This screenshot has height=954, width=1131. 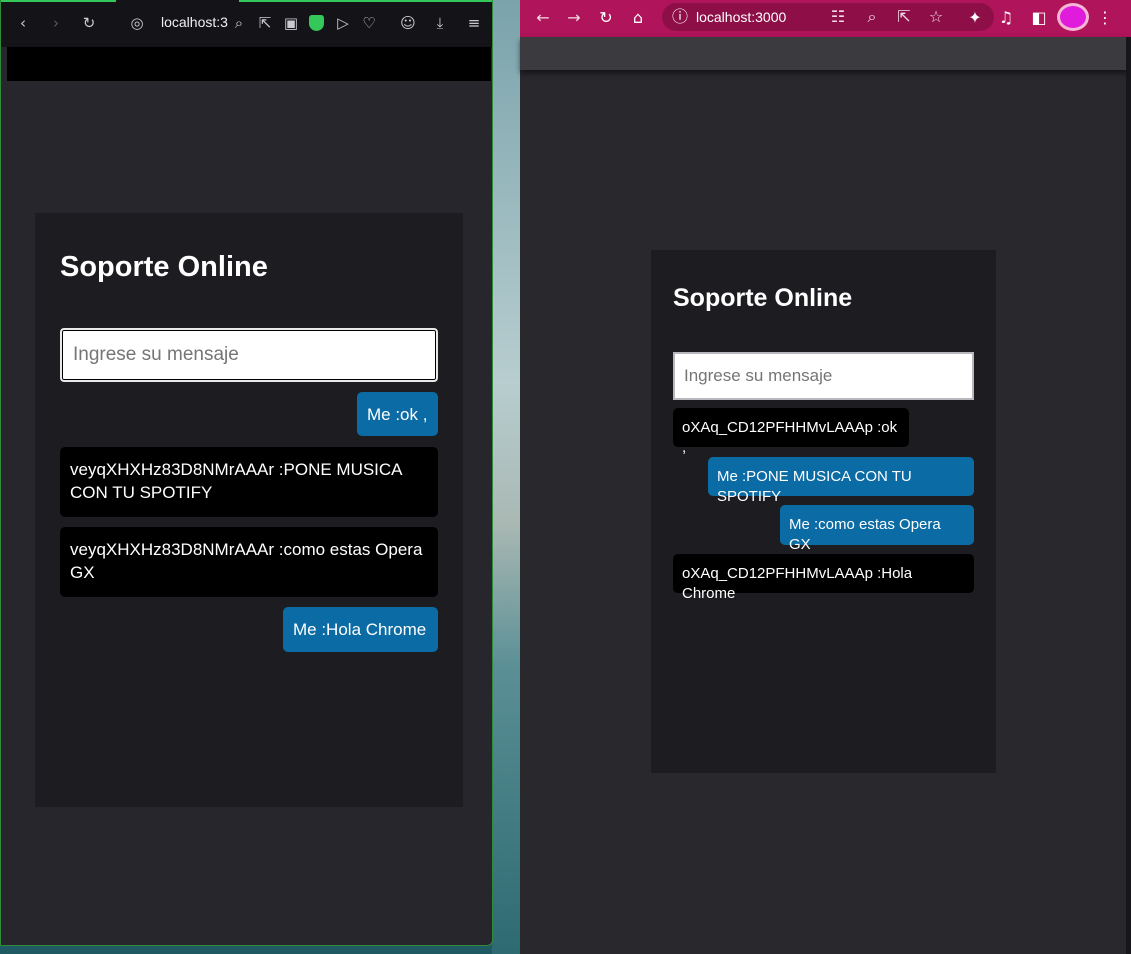 What do you see at coordinates (741, 17) in the screenshot?
I see `address-bar: localhost:3000` at bounding box center [741, 17].